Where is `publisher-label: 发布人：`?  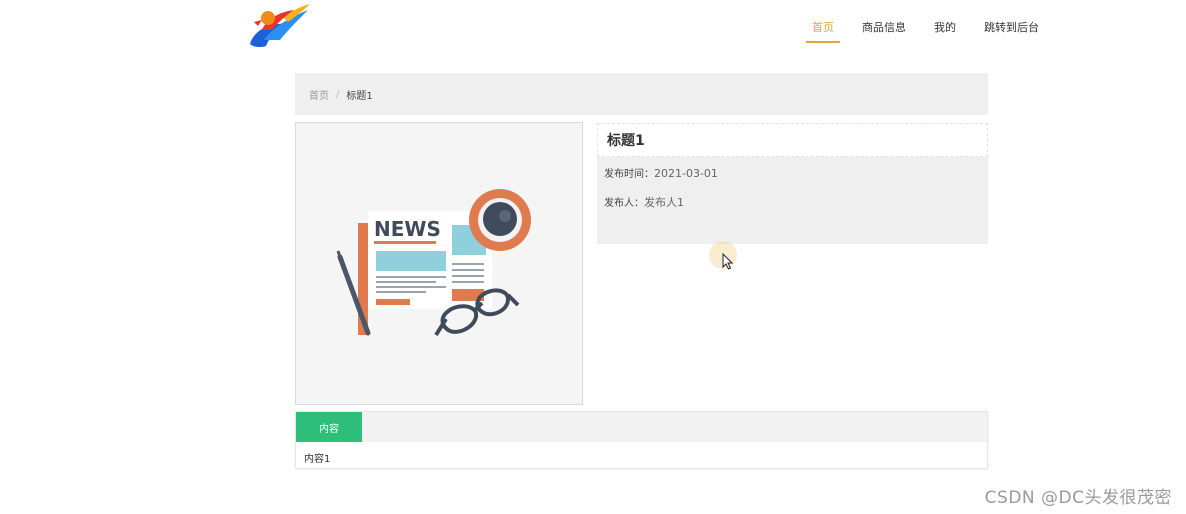
publisher-label: 发布人： is located at coordinates (624, 203).